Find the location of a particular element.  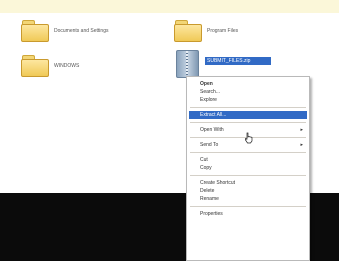

menu-item-cut: Cut is located at coordinates (248, 160).